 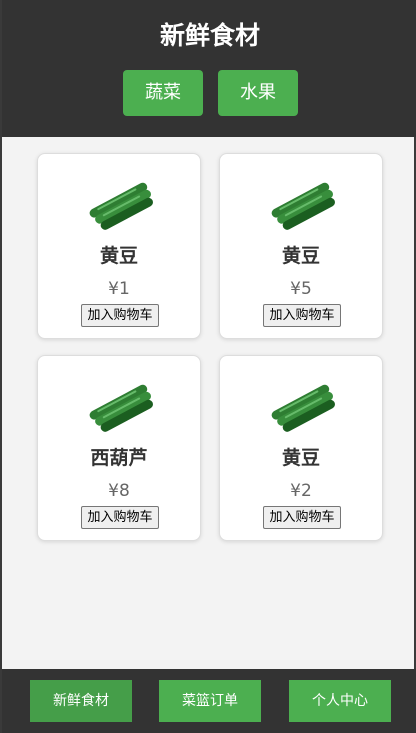 I want to click on product-price: ¥2, so click(x=301, y=491).